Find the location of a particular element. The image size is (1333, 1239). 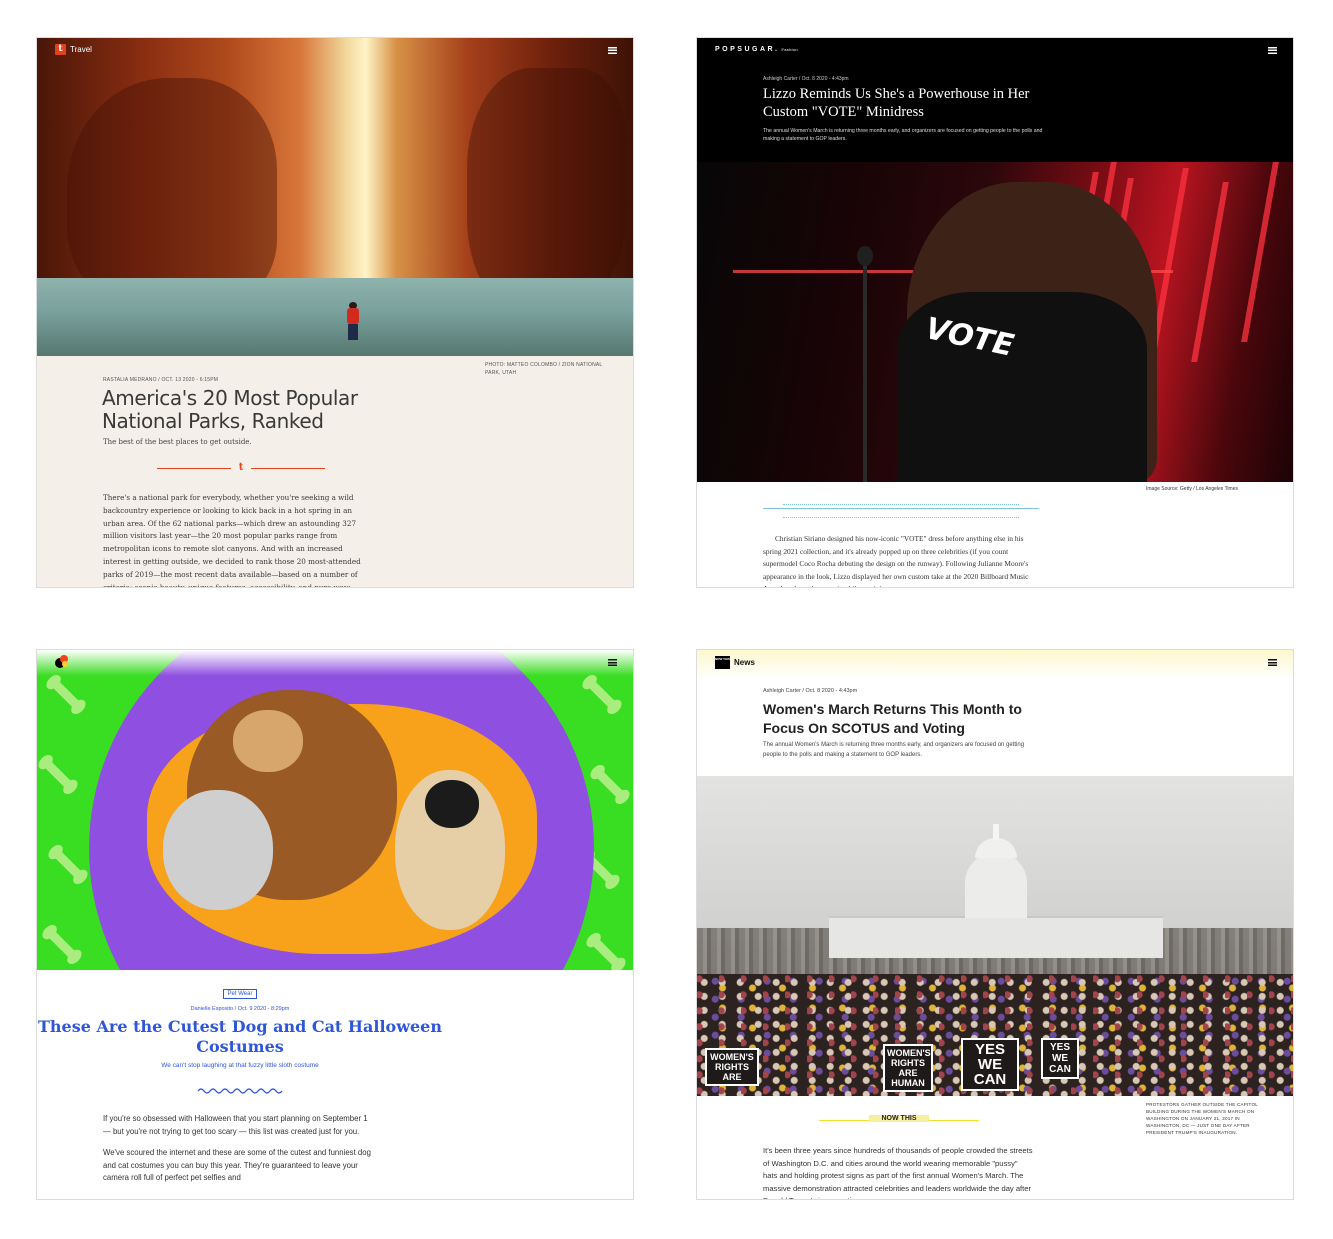

site-logo: POPSUGAR. Fashion is located at coordinates (756, 49).